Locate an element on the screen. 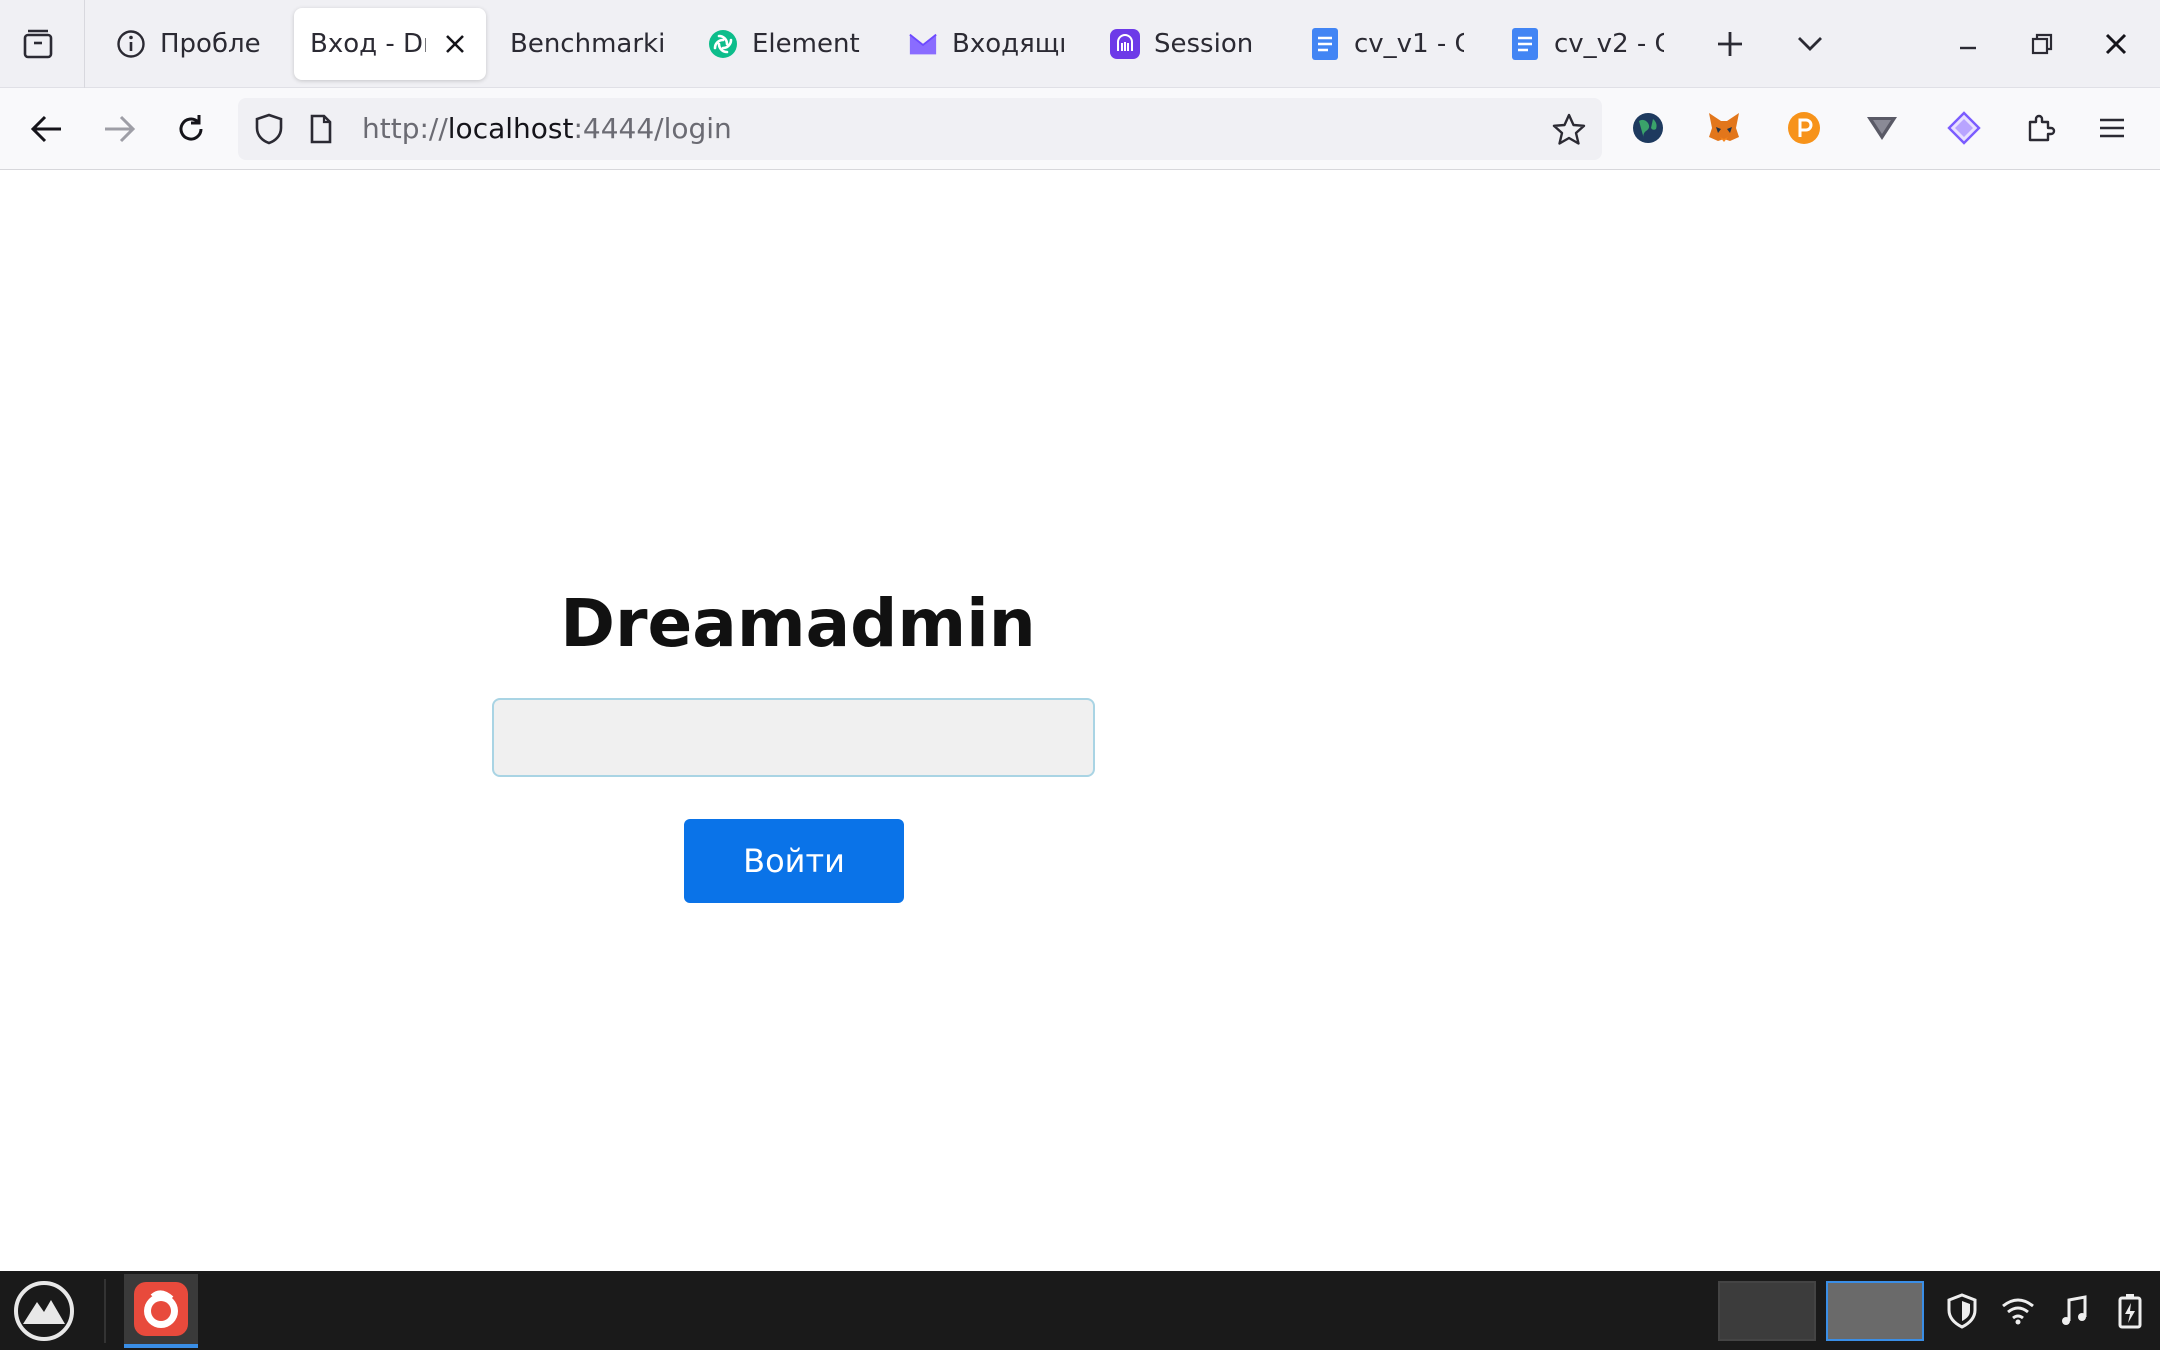 The height and width of the screenshot is (1350, 2160). close-window-icon is located at coordinates (2116, 44).